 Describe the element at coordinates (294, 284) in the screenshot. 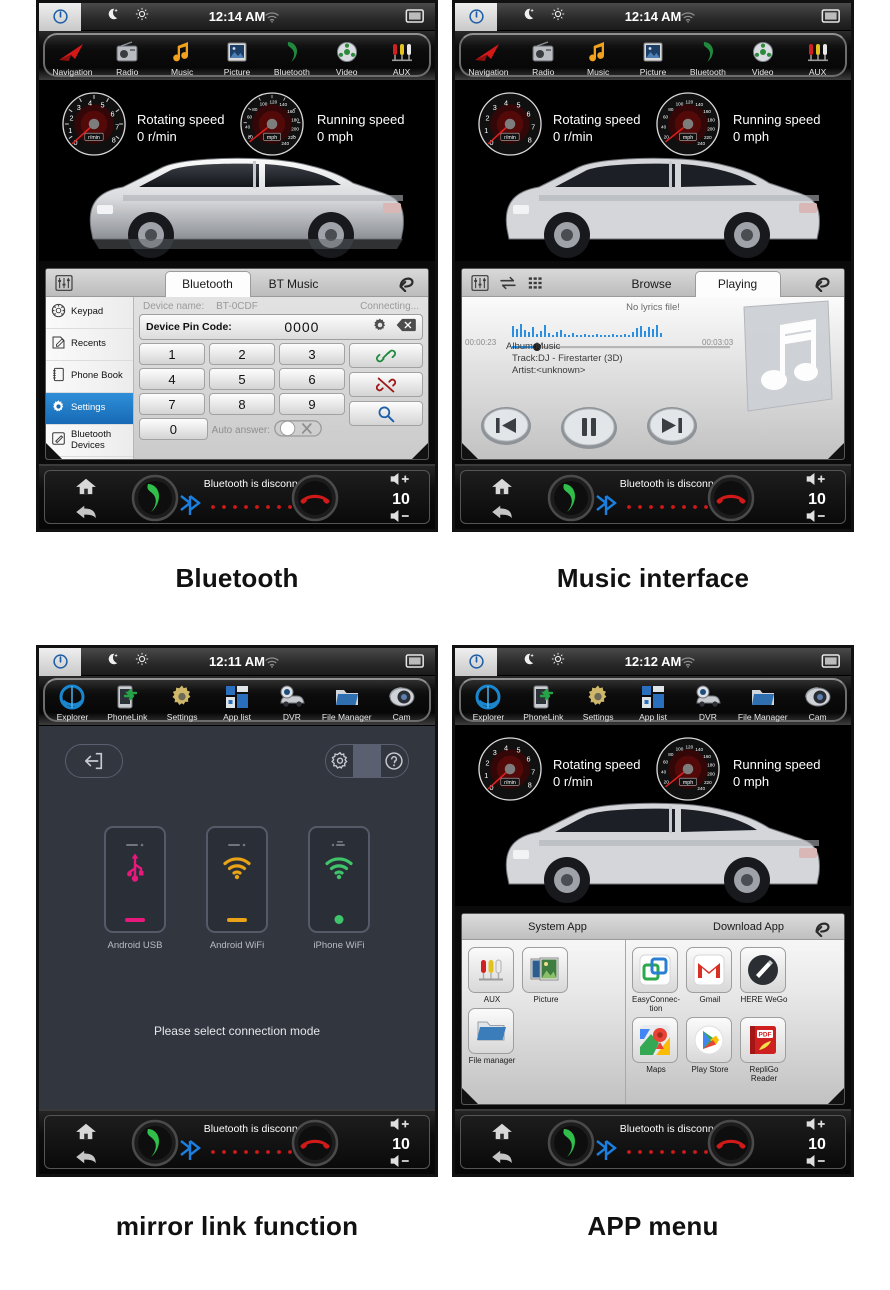

I see `tab-bt-music: BT Music` at that location.